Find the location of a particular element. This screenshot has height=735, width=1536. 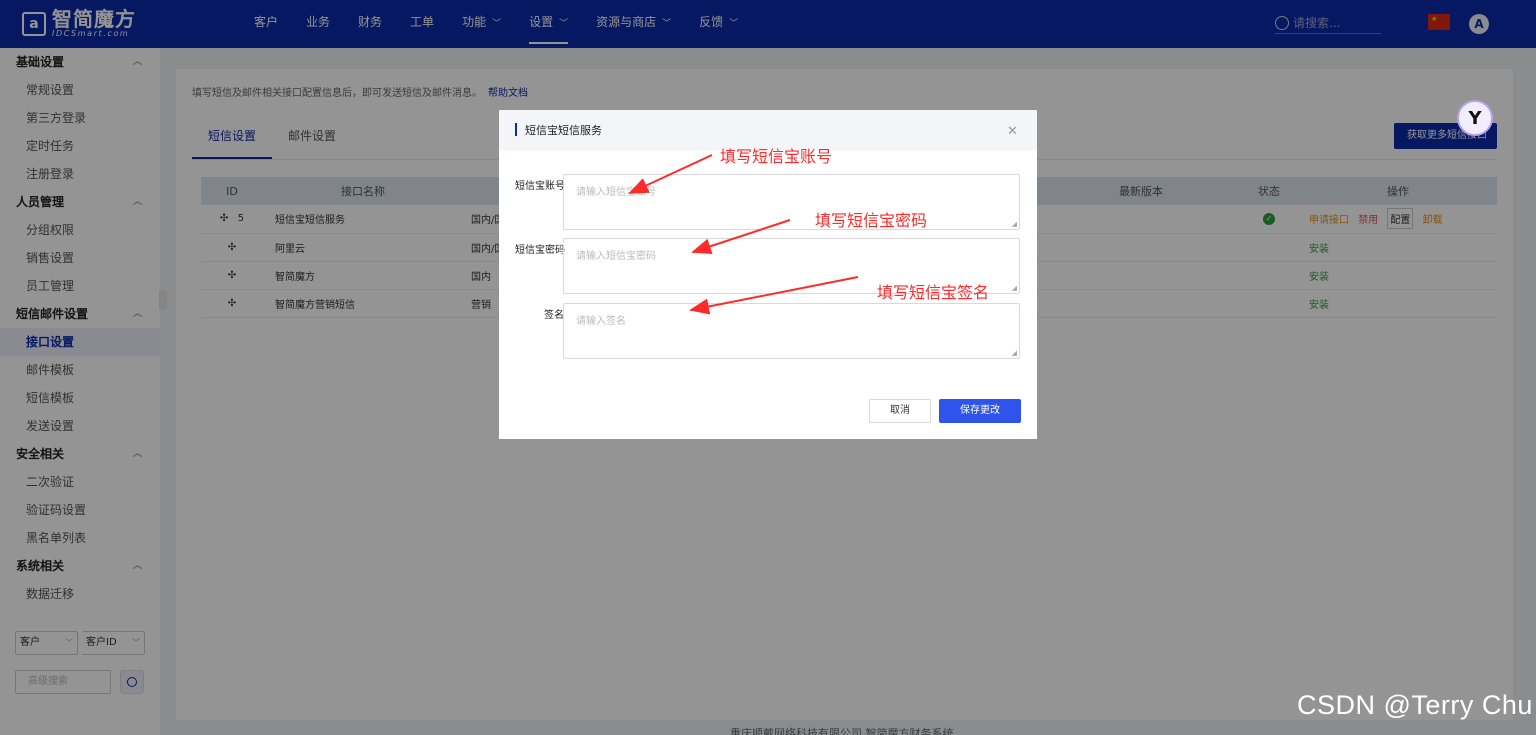

annotation-arrow-signature is located at coordinates (774, 295).